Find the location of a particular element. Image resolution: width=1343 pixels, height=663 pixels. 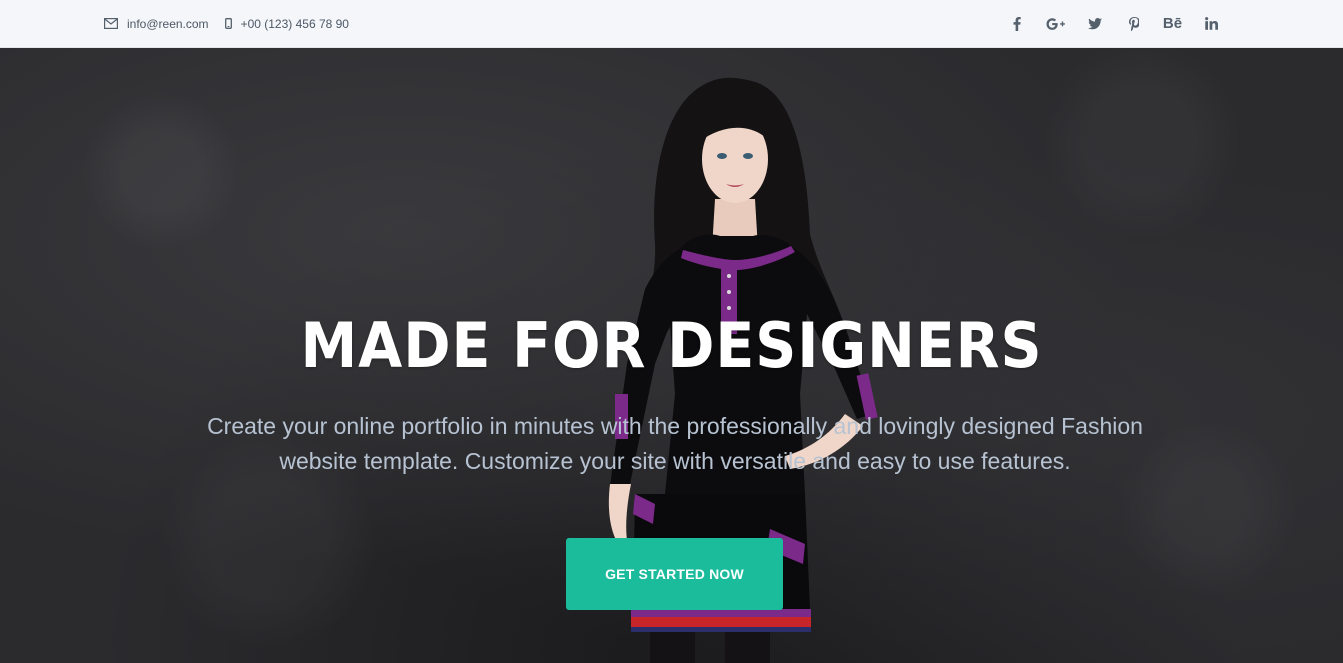

pinterest-link is located at coordinates (1133, 24).